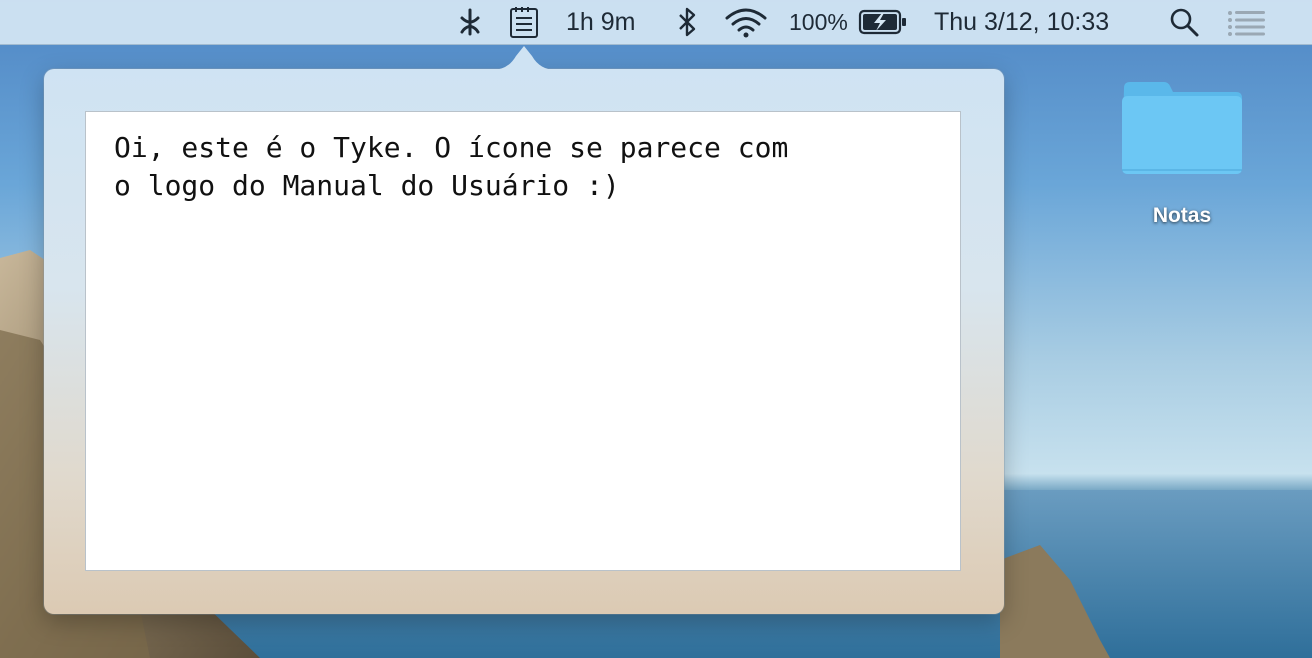 This screenshot has height=658, width=1312. What do you see at coordinates (746, 22) in the screenshot?
I see `wifi-icon` at bounding box center [746, 22].